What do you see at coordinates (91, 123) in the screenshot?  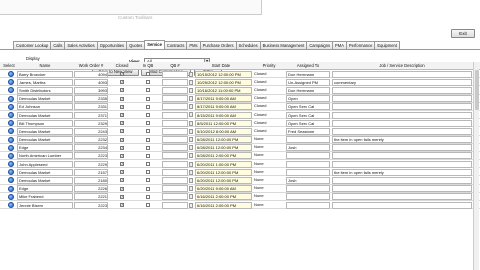 I see `work-order-cell: 2329` at bounding box center [91, 123].